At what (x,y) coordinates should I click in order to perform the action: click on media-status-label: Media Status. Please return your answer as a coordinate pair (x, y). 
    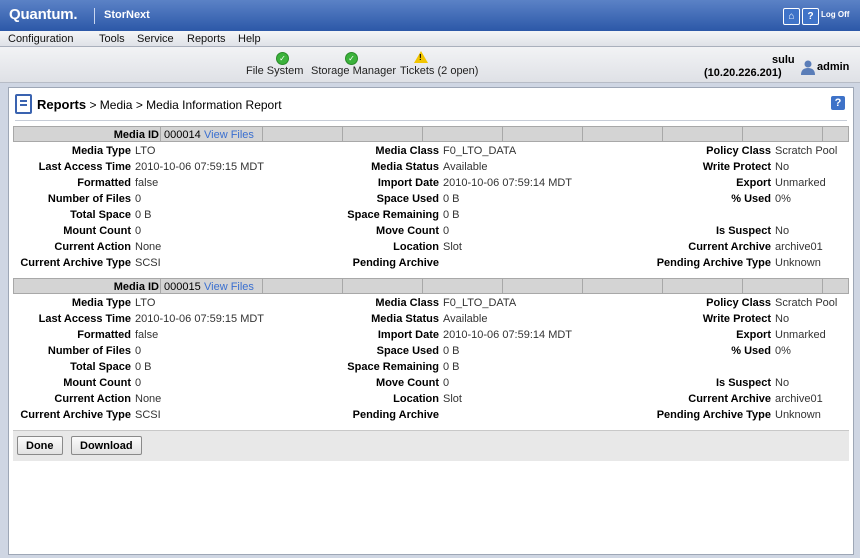
    Looking at the image, I should click on (405, 319).